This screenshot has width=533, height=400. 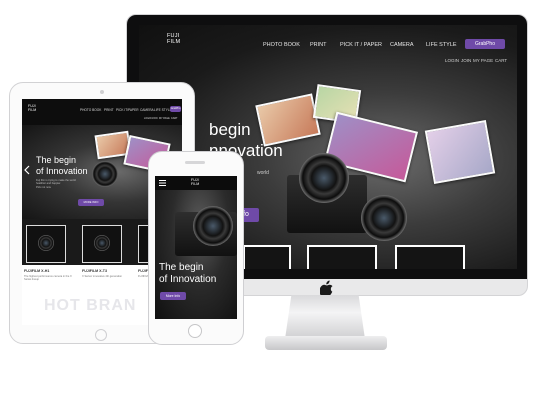 What do you see at coordinates (318, 45) in the screenshot?
I see `desktop-nav-print: PRINT` at bounding box center [318, 45].